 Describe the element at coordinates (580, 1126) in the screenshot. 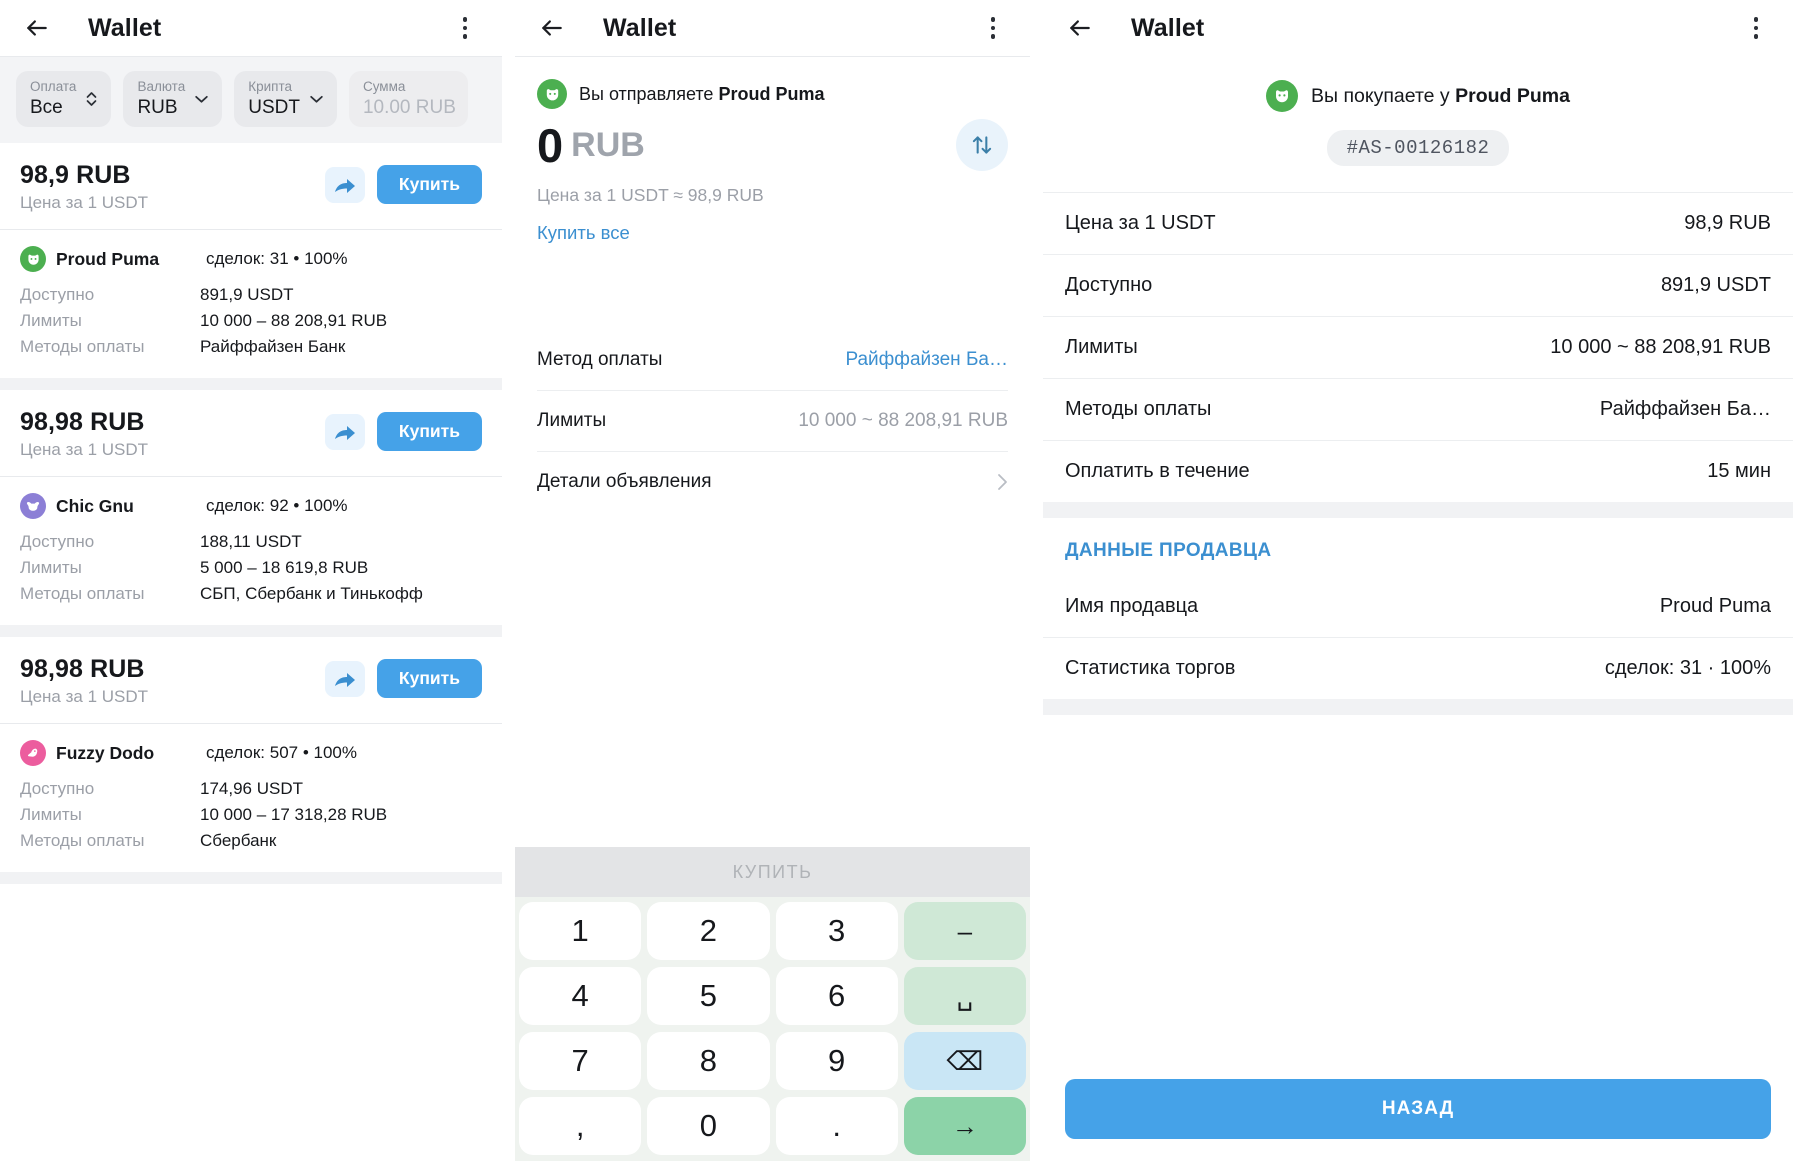

I see `key-comma: ,` at that location.